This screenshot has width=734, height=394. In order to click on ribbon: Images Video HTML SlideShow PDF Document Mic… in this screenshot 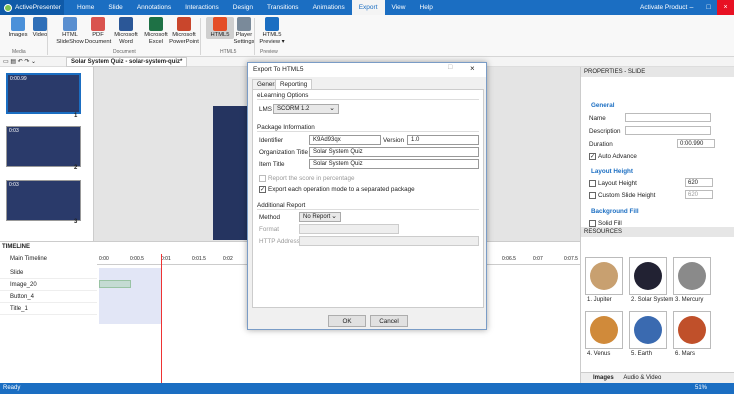, I will do `click(367, 36)`.